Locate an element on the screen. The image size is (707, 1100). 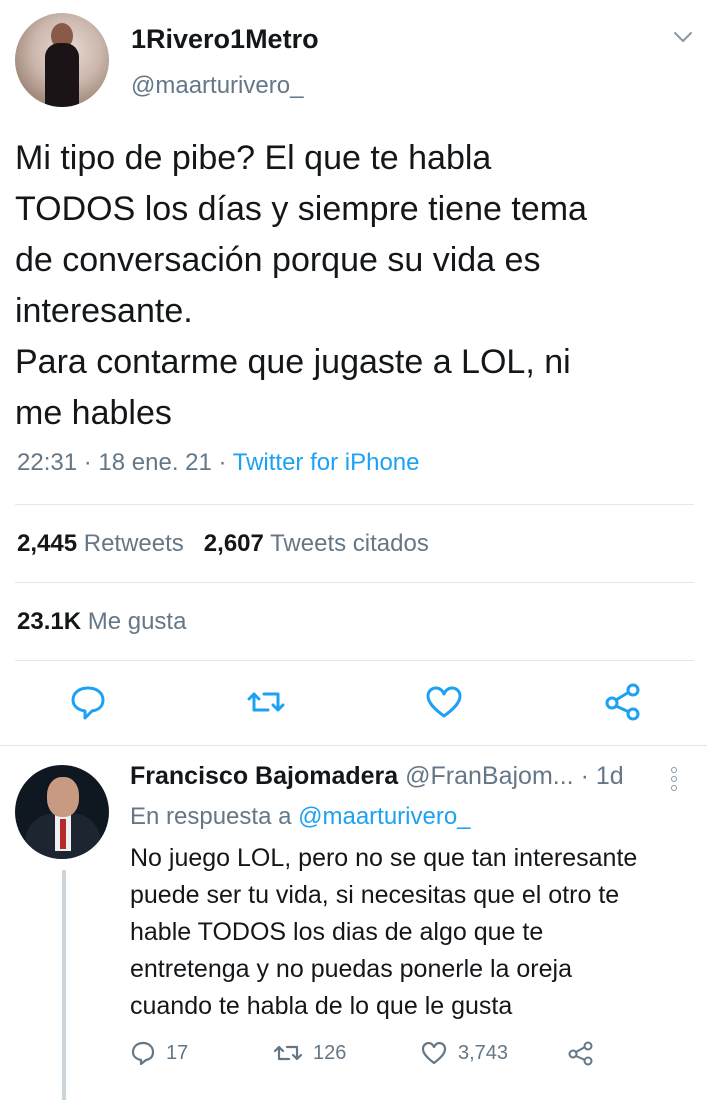
reply-share-button is located at coordinates (581, 1053).